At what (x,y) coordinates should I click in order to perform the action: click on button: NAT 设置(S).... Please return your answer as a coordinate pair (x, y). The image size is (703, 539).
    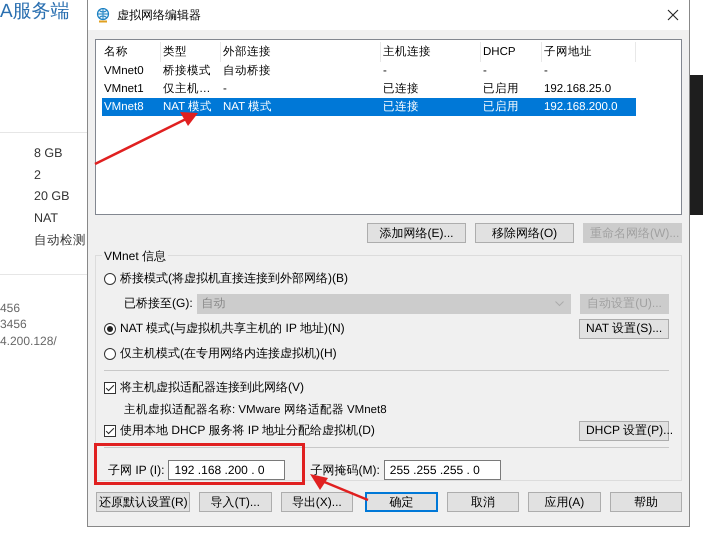
    Looking at the image, I should click on (624, 328).